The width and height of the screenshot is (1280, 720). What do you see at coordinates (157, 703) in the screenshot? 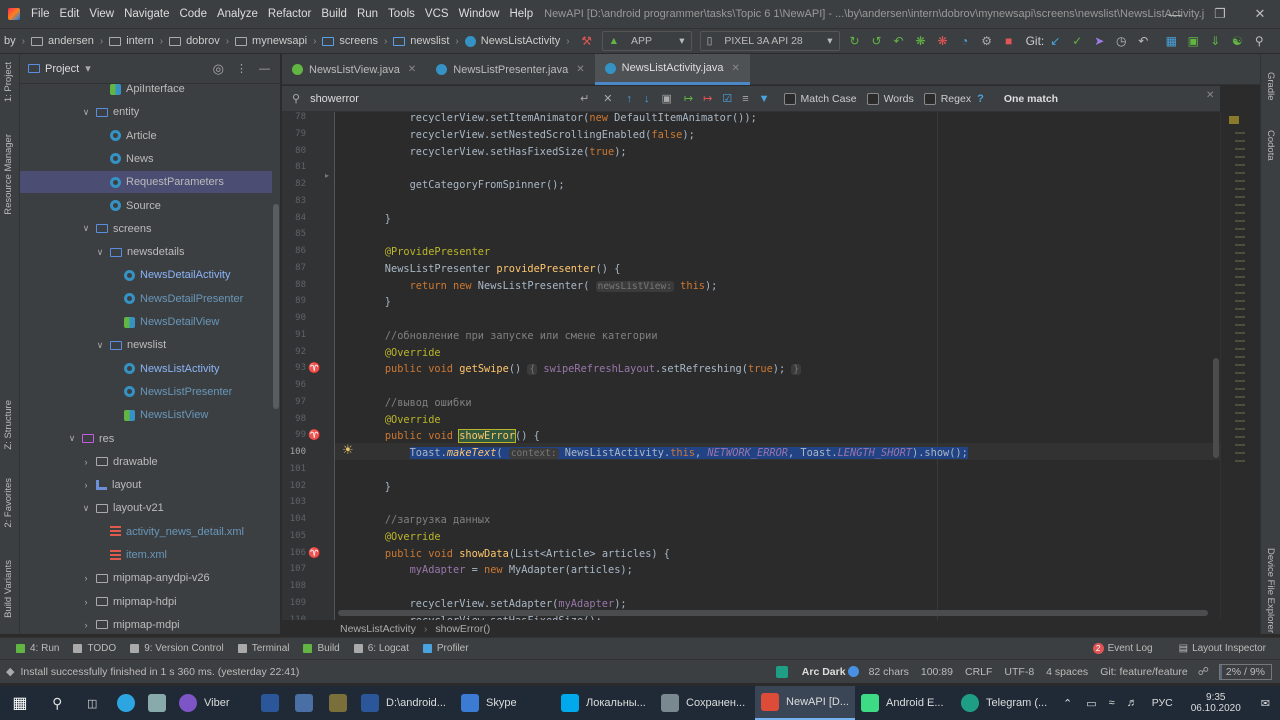
I see `app-pinned-icon` at bounding box center [157, 703].